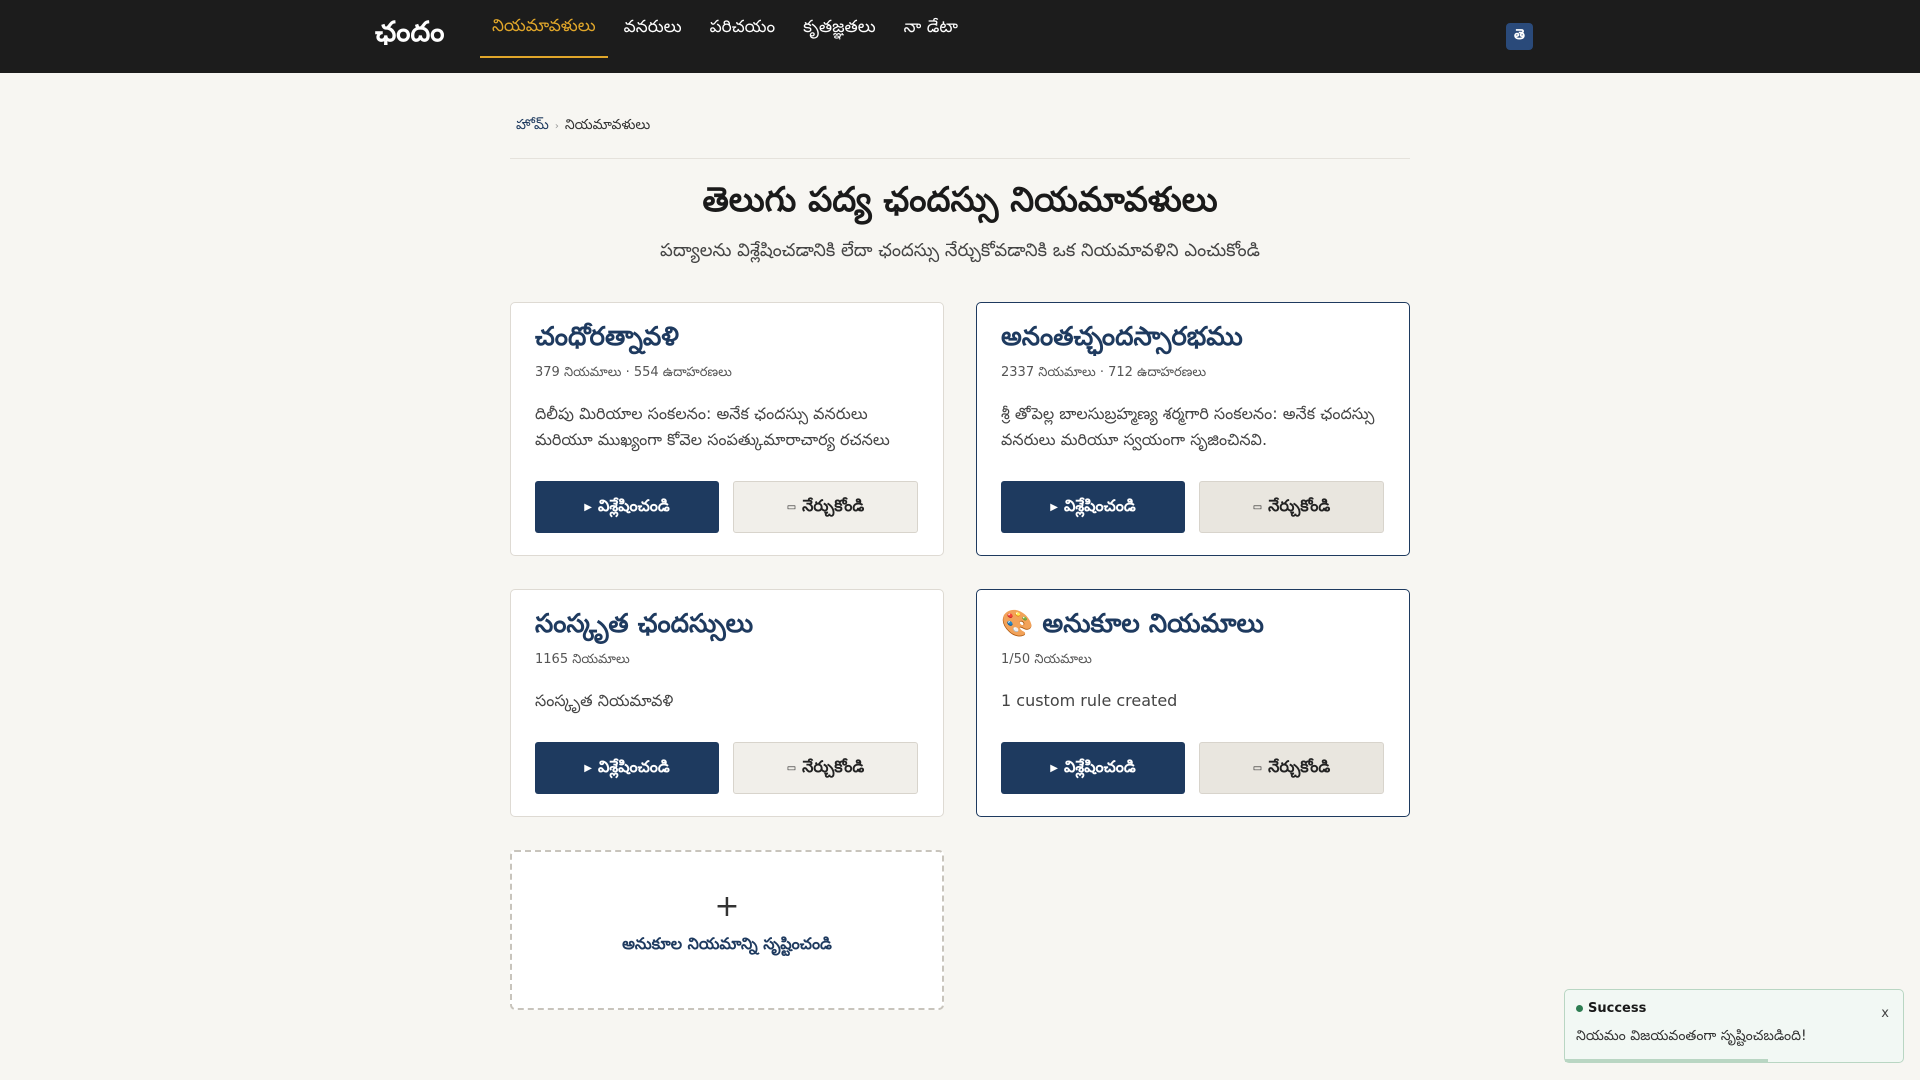  What do you see at coordinates (1122, 337) in the screenshot?
I see `card-title: అనంతచ్ఛందస్సారభము` at bounding box center [1122, 337].